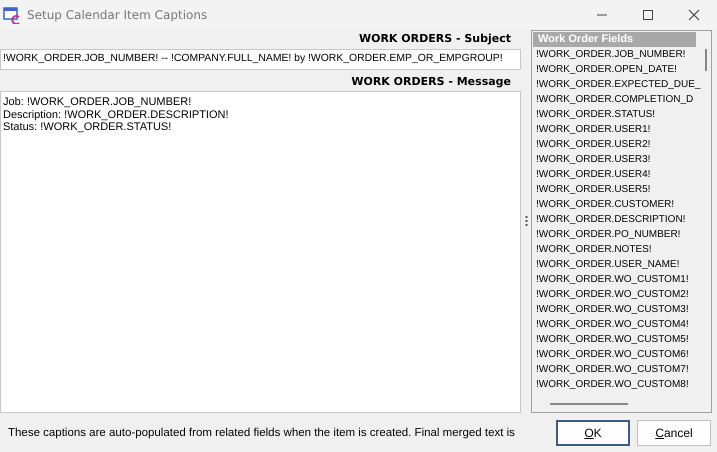  Describe the element at coordinates (618, 264) in the screenshot. I see `field-item: !WORK_ORDER.USER_NAME!` at that location.